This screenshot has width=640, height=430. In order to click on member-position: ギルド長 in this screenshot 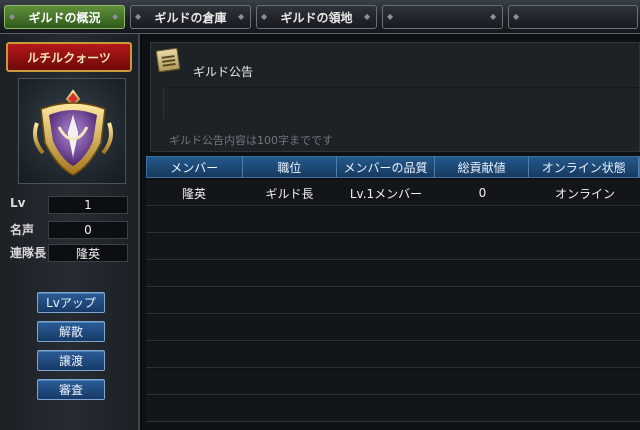, I will do `click(289, 193)`.